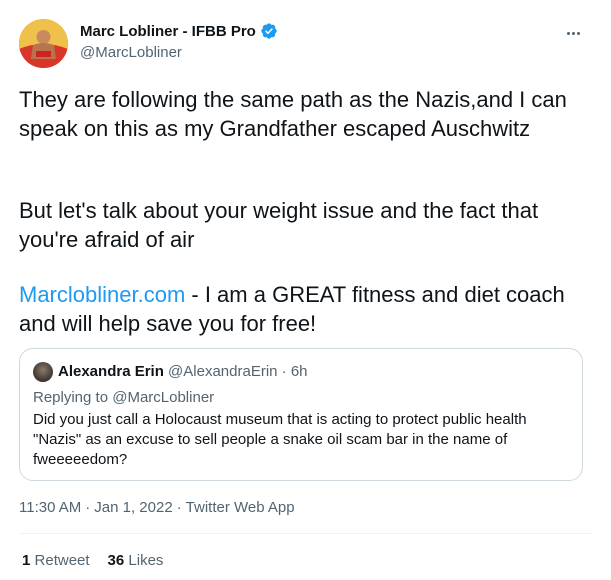 This screenshot has height=580, width=611. What do you see at coordinates (146, 560) in the screenshot?
I see `likes-label: Likes` at bounding box center [146, 560].